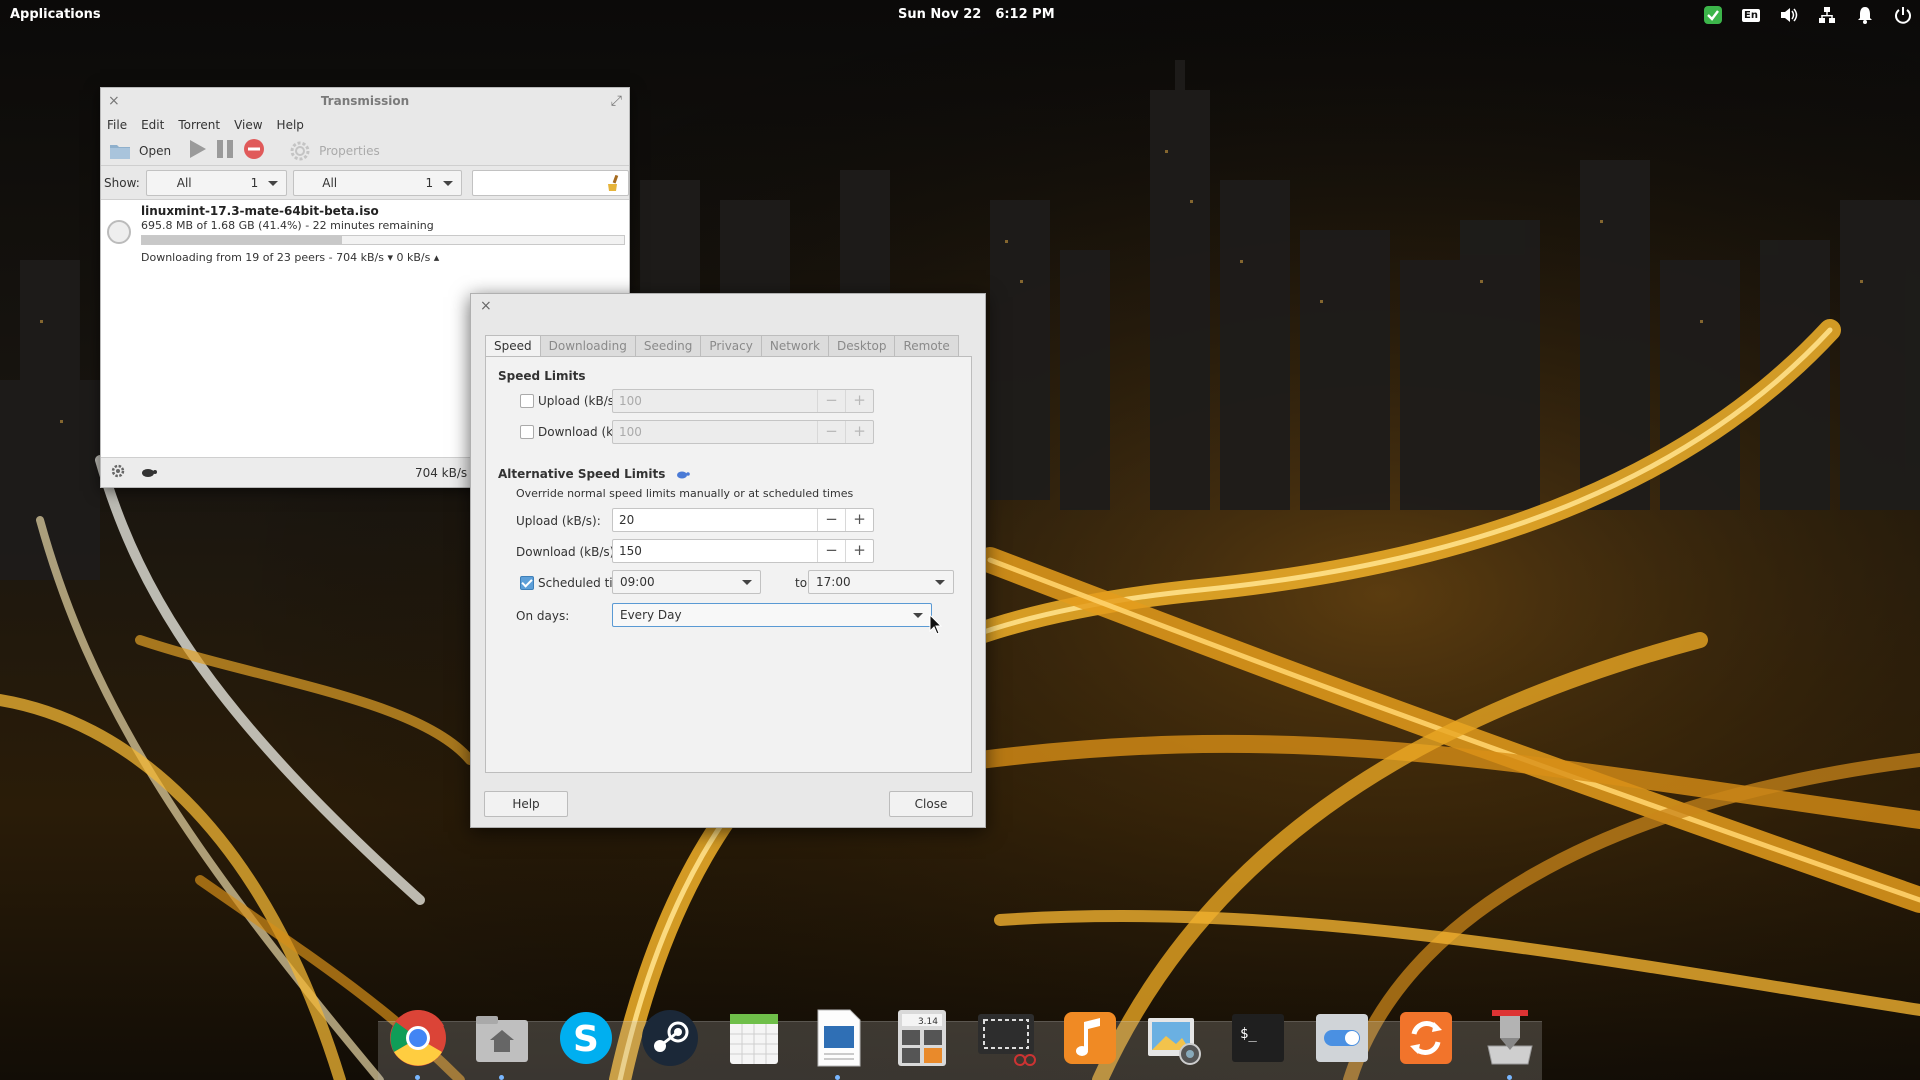  Describe the element at coordinates (837, 1077) in the screenshot. I see `running-indicator` at that location.